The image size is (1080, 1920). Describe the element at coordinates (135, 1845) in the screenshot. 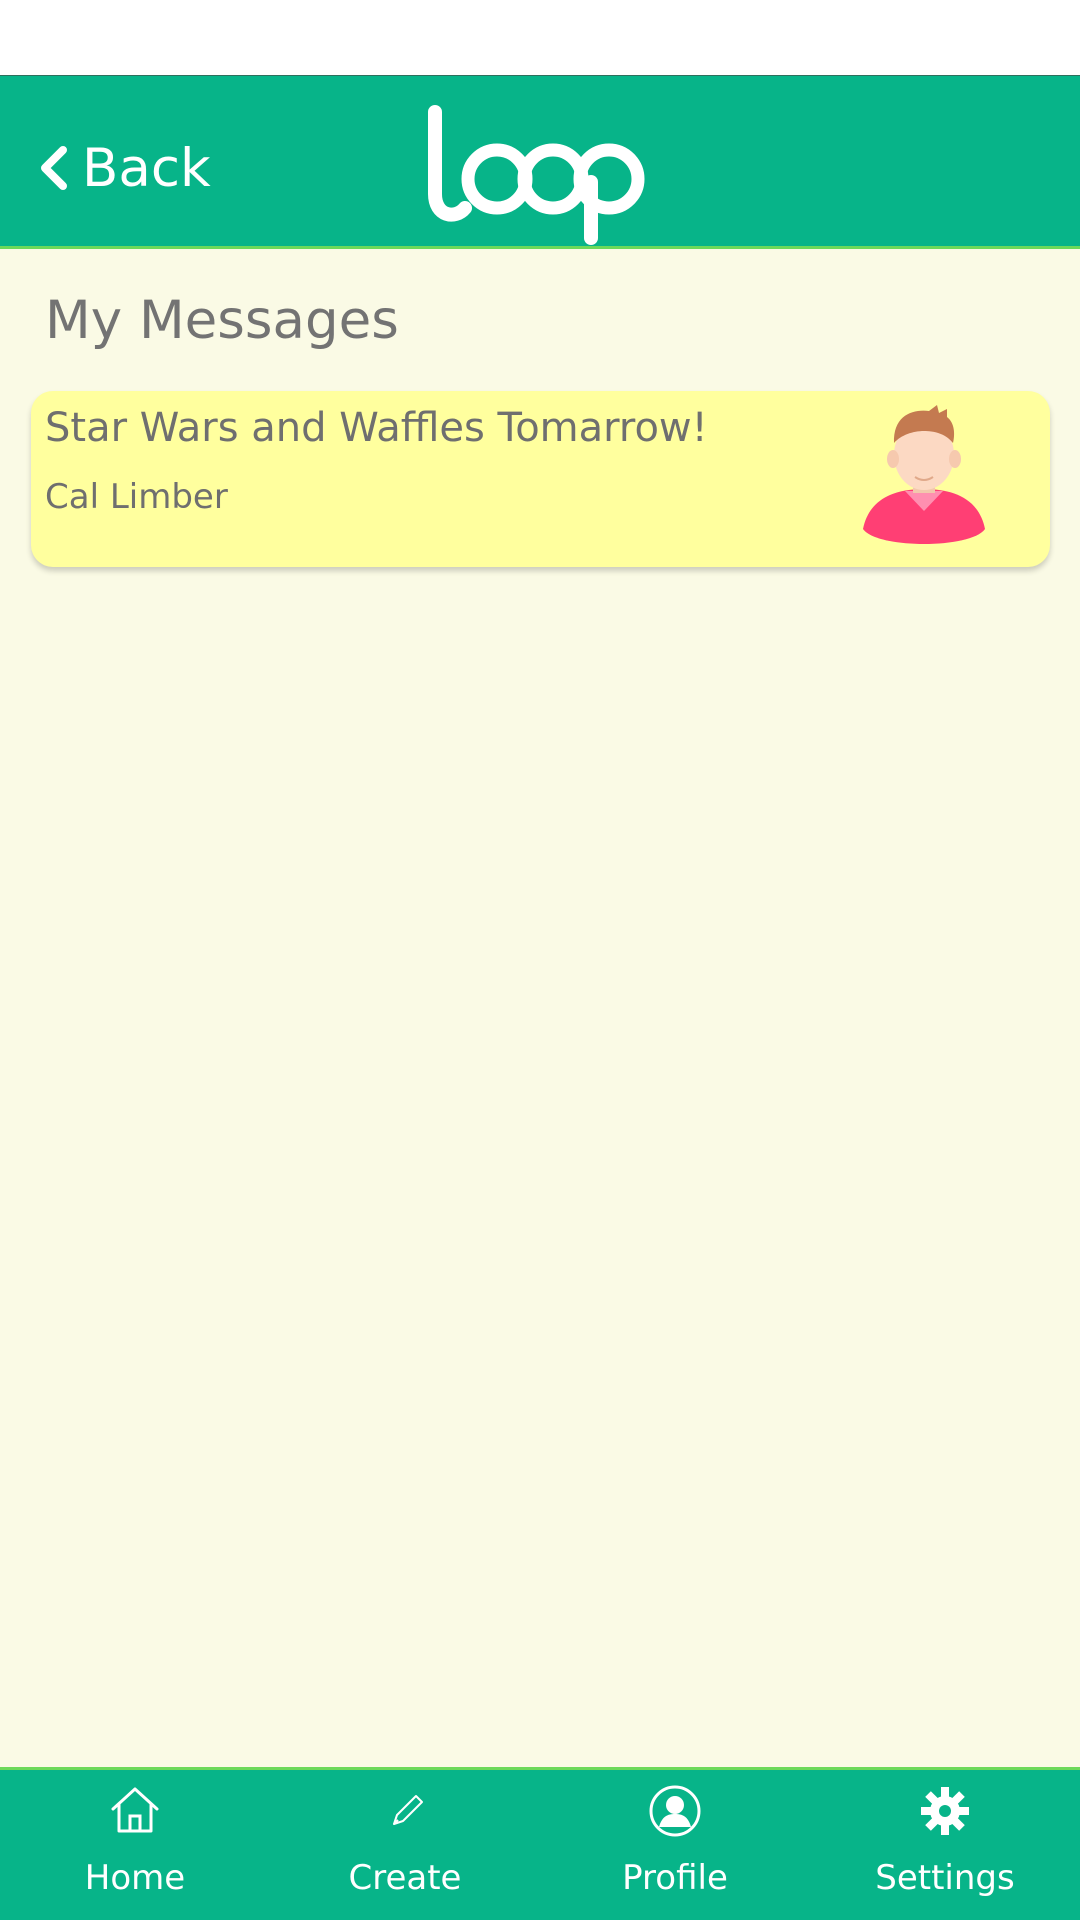

I see `tab-home: Home` at that location.